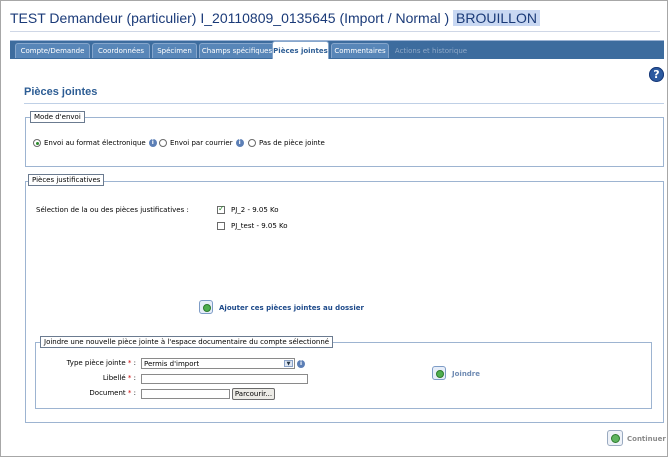 Image resolution: width=668 pixels, height=457 pixels. I want to click on document-input, so click(185, 394).